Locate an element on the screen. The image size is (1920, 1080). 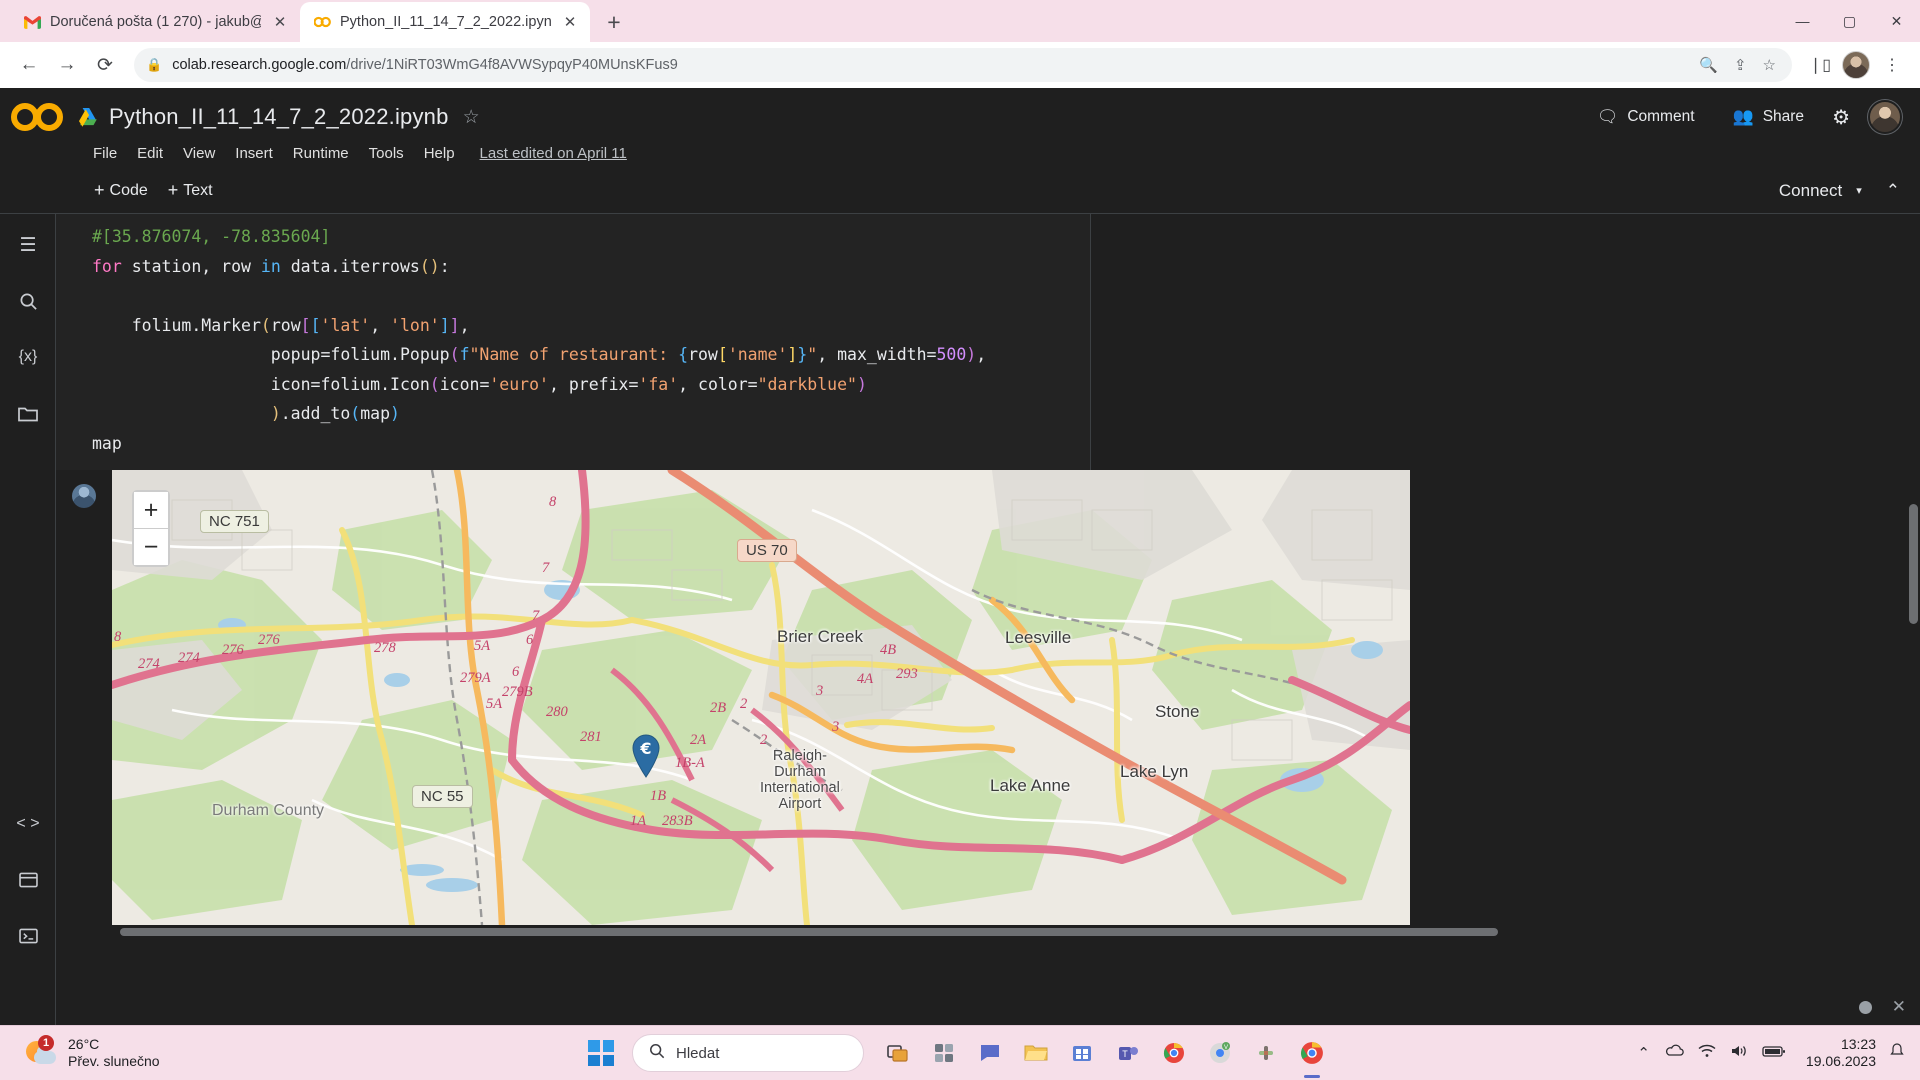
widgets-icon is located at coordinates (944, 1053).